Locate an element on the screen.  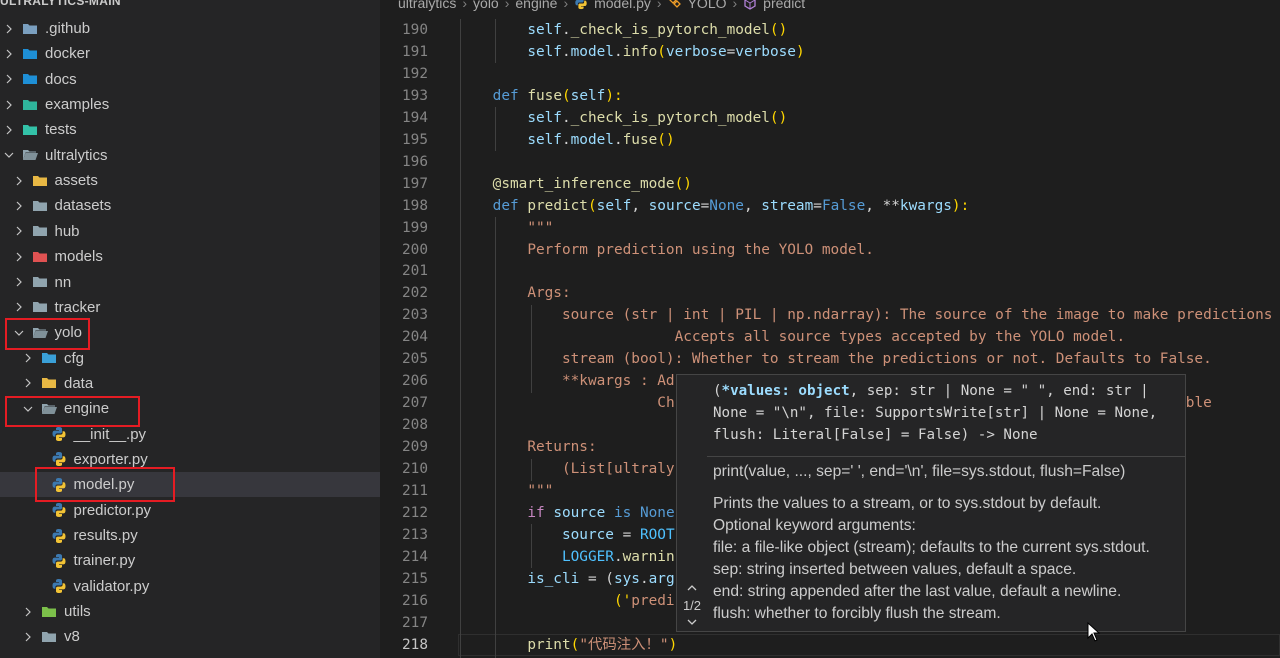
folder-item: tests is located at coordinates (190, 129).